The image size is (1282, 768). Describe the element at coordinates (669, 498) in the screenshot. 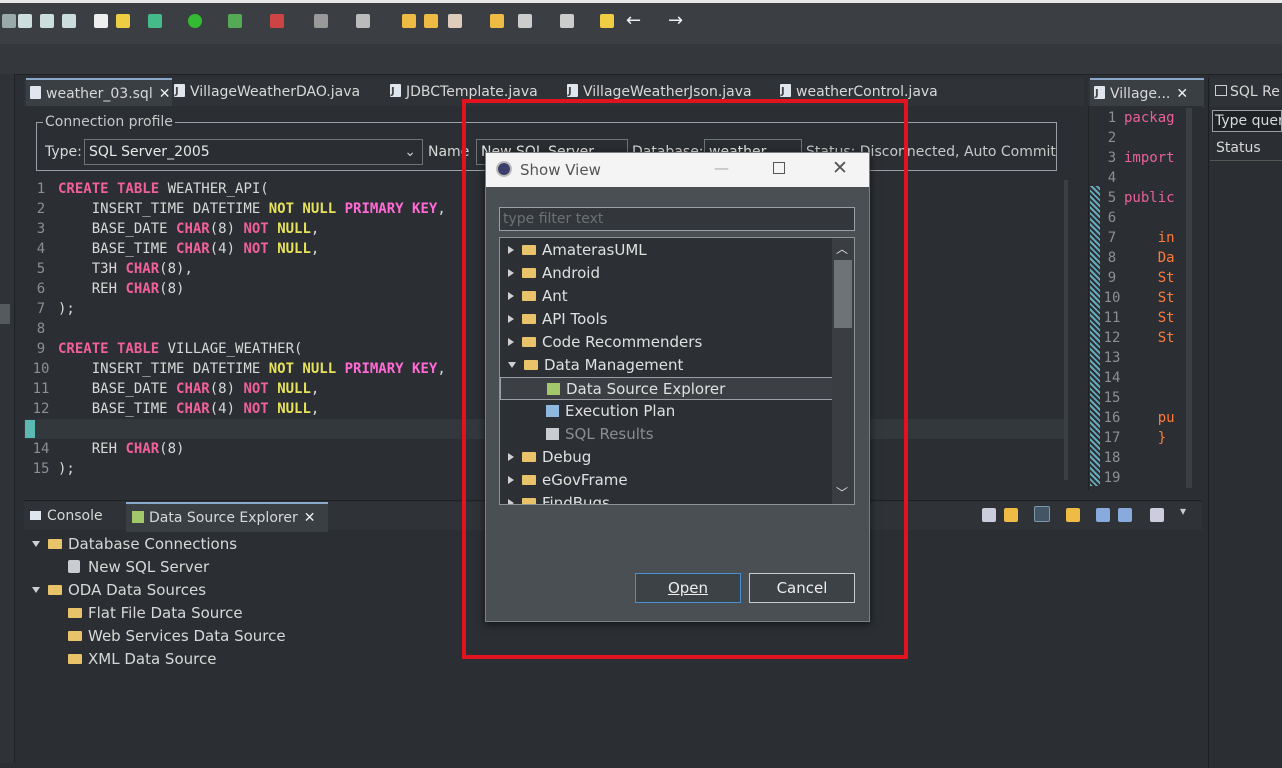

I see `view-list-item: FindBugs` at that location.